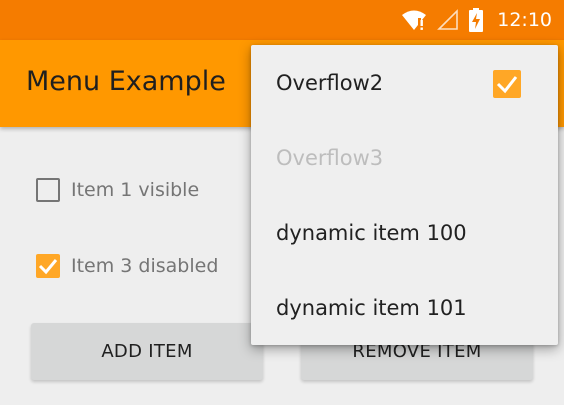 Image resolution: width=564 pixels, height=405 pixels. Describe the element at coordinates (330, 82) in the screenshot. I see `menu-item-label: Overflow2` at that location.